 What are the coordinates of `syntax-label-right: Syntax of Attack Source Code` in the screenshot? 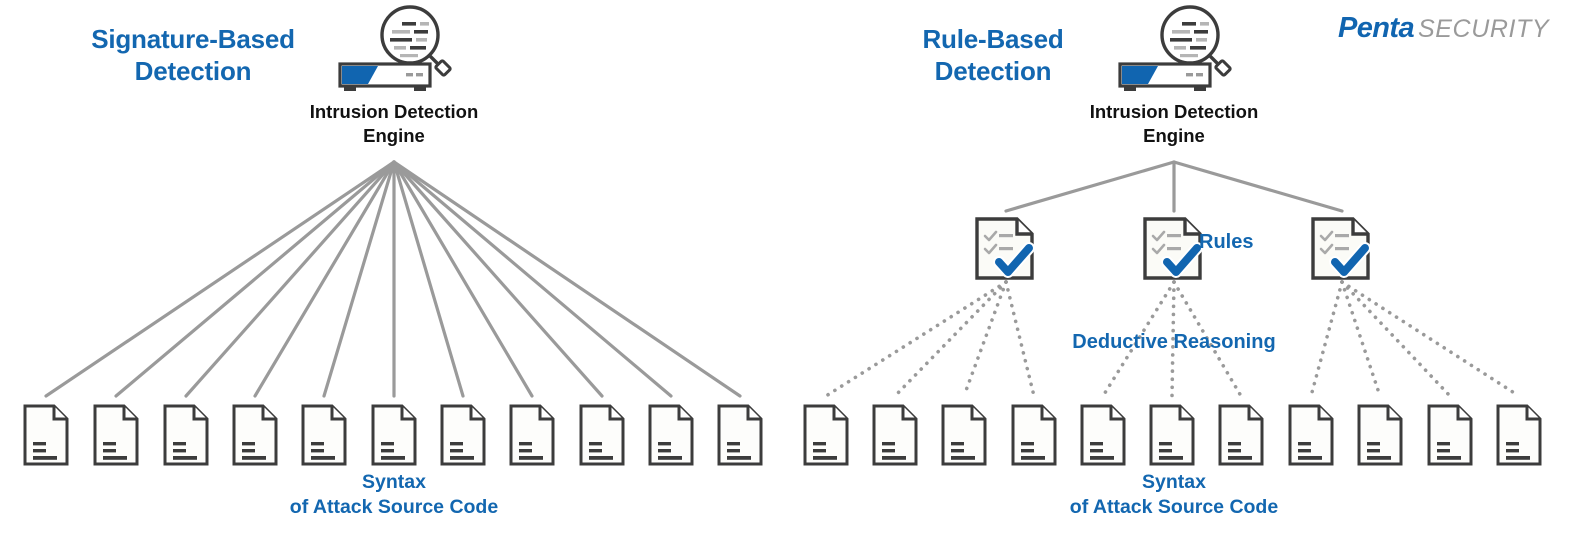 It's located at (1174, 494).